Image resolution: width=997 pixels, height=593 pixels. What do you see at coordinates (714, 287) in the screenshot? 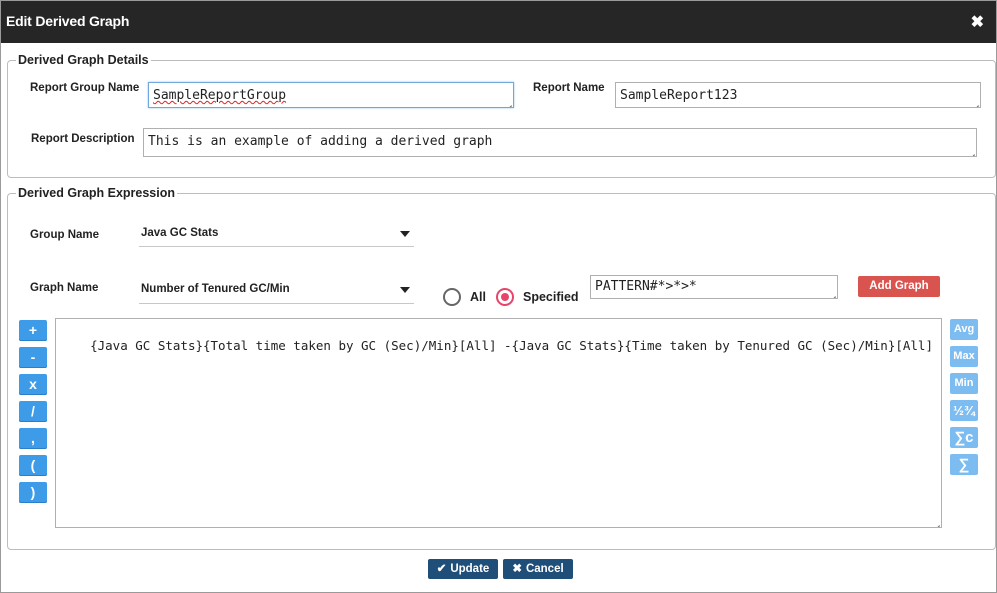
I see `pattern-input: PATTERN#*>*>*` at bounding box center [714, 287].